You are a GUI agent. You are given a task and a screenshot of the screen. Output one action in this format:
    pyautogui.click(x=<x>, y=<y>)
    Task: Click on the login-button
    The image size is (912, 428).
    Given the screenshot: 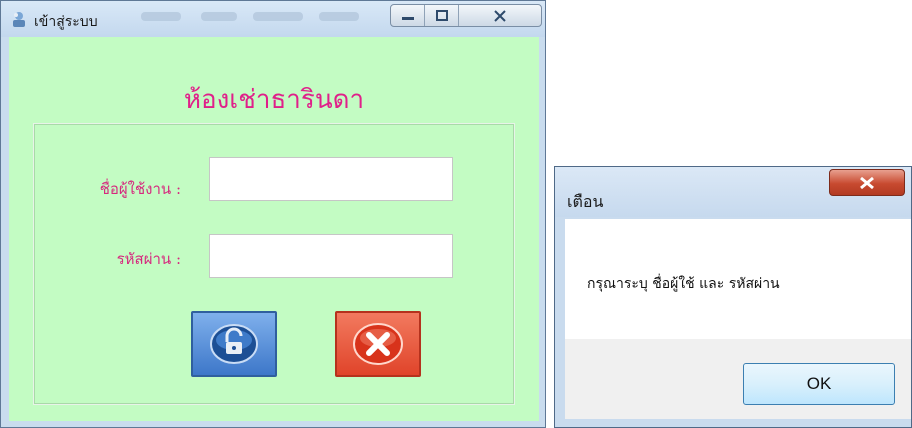 What is the action you would take?
    pyautogui.click(x=234, y=344)
    